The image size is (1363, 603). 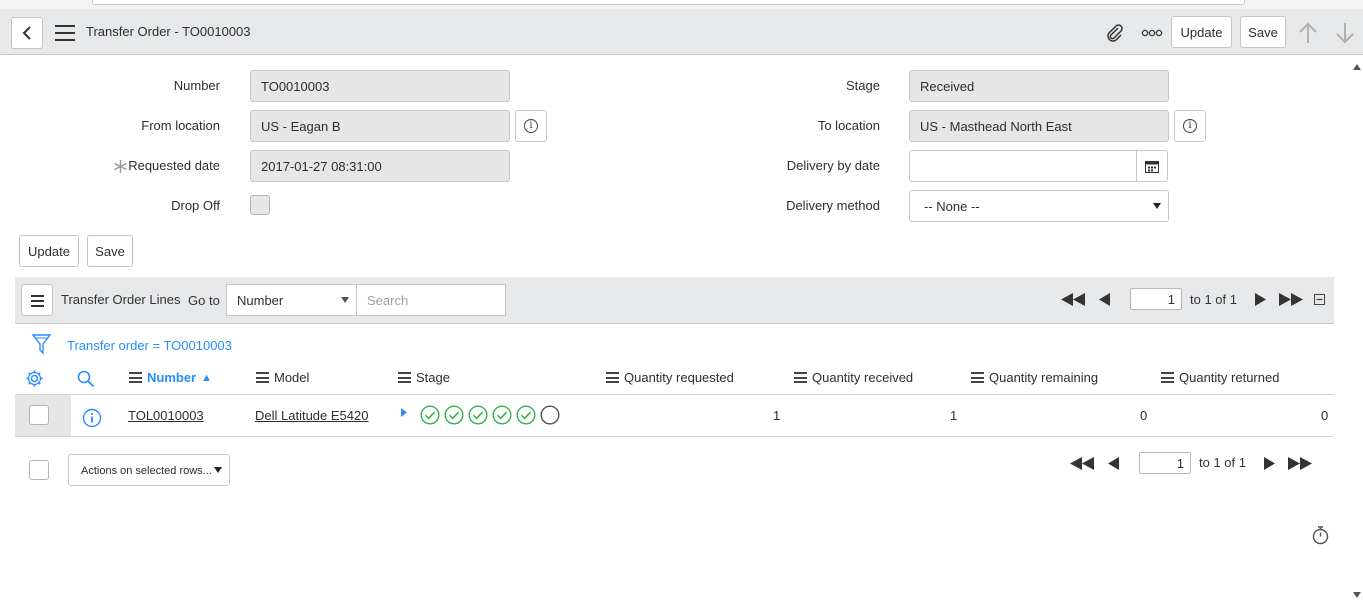 I want to click on from-location-field: US - Eagan B, so click(x=380, y=126).